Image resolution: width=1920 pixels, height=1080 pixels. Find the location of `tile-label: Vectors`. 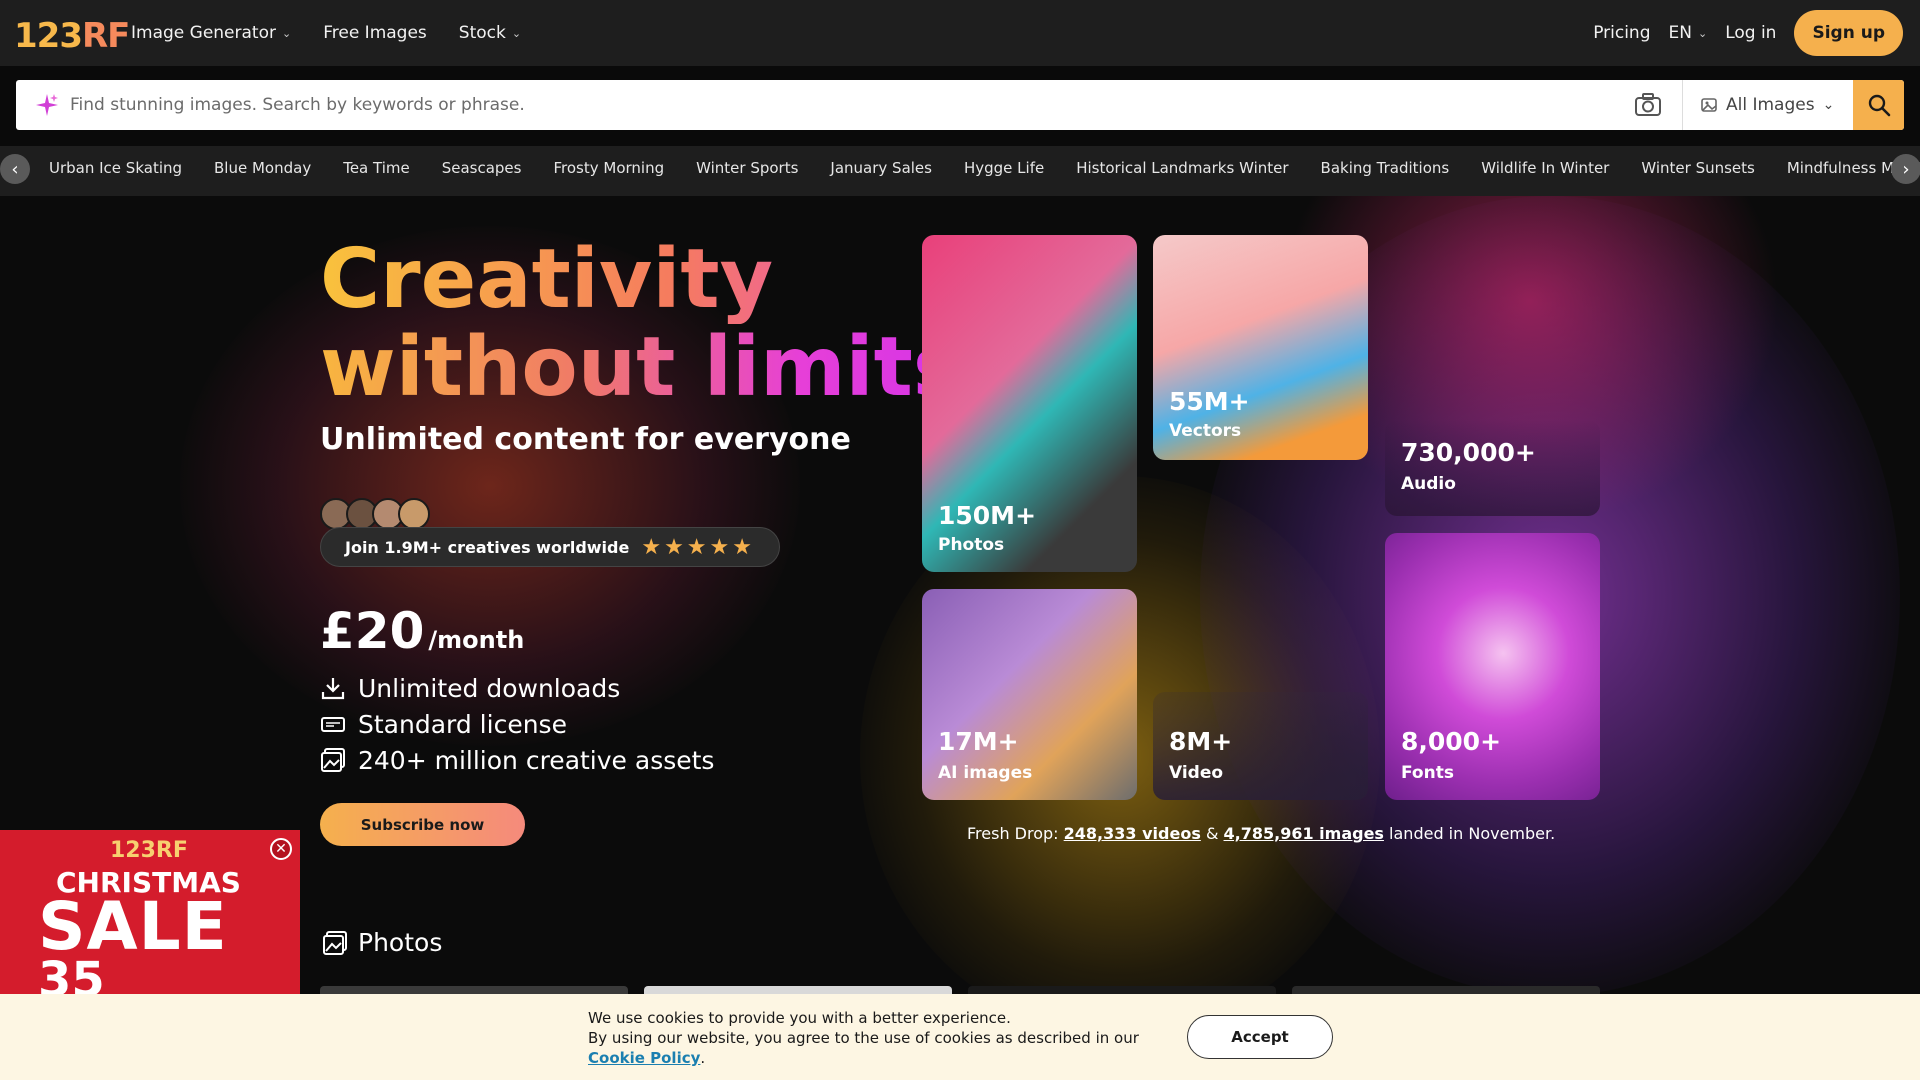

tile-label: Vectors is located at coordinates (1205, 431).